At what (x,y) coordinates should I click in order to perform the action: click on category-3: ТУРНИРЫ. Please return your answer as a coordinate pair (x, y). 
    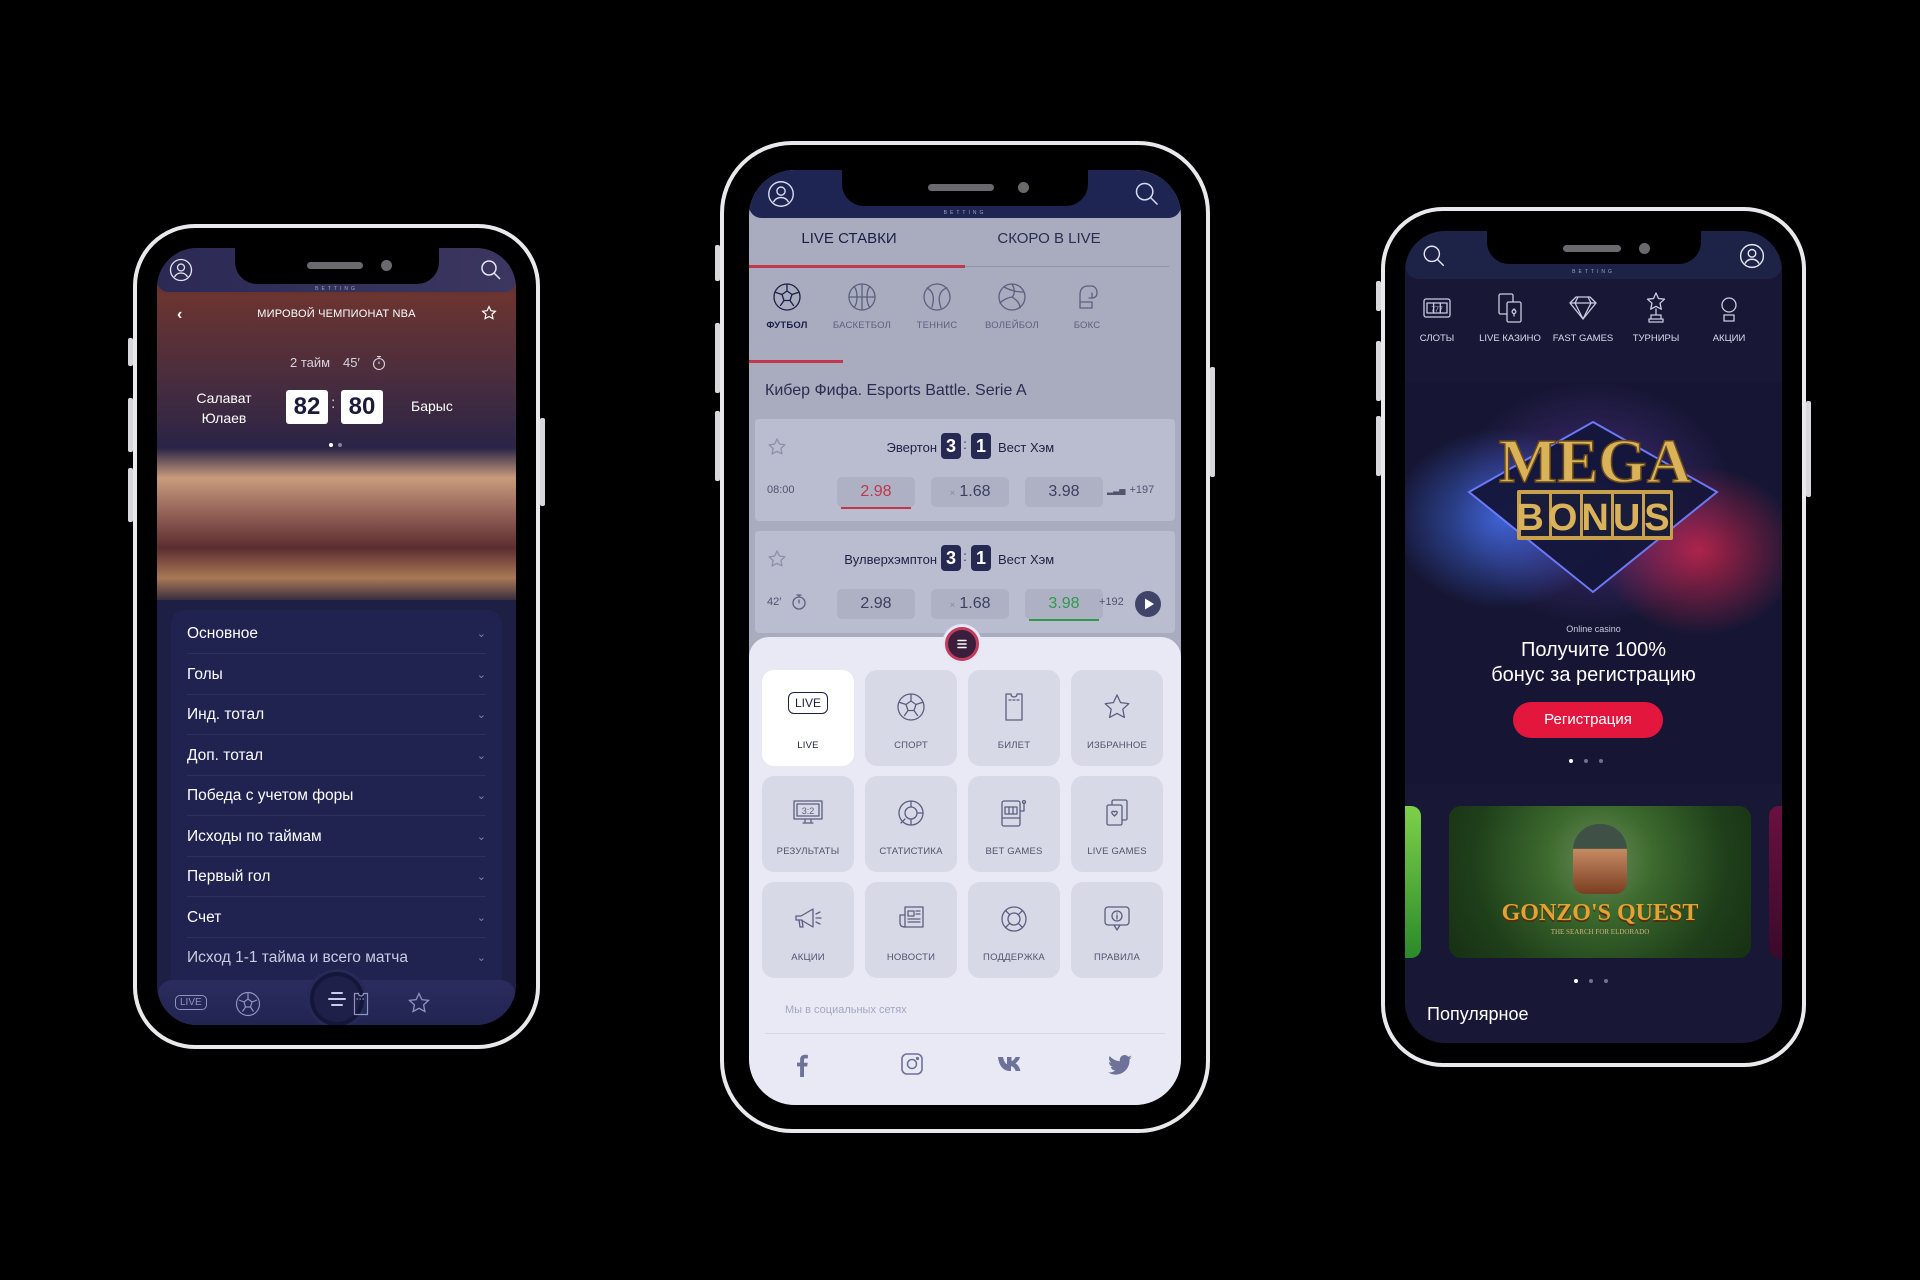
    Looking at the image, I should click on (1656, 317).